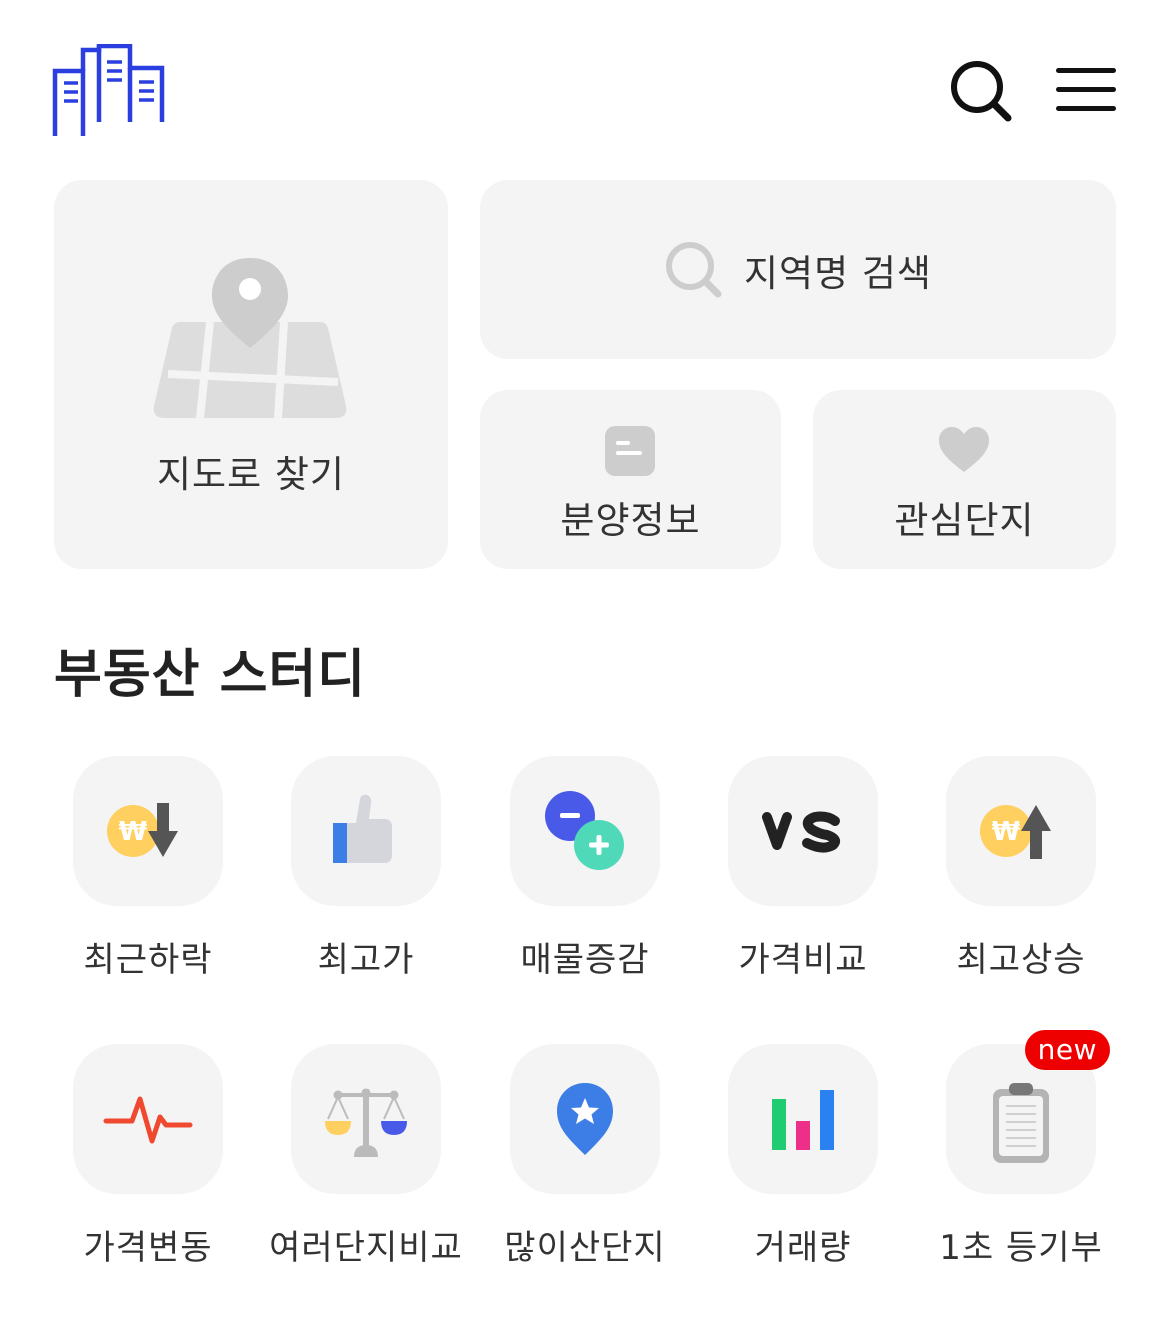 The height and width of the screenshot is (1339, 1170). What do you see at coordinates (148, 960) in the screenshot?
I see `study-item-label: 최근하락` at bounding box center [148, 960].